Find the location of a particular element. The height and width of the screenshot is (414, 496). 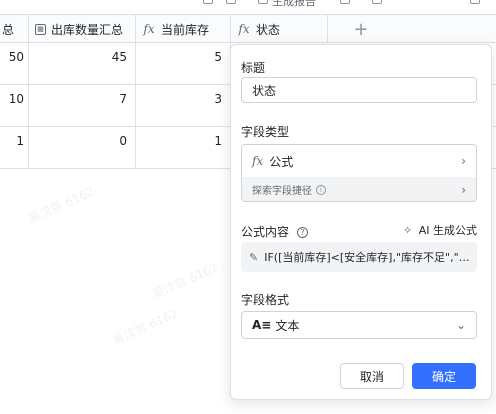

field-format-label: 字段格式 is located at coordinates (265, 300).